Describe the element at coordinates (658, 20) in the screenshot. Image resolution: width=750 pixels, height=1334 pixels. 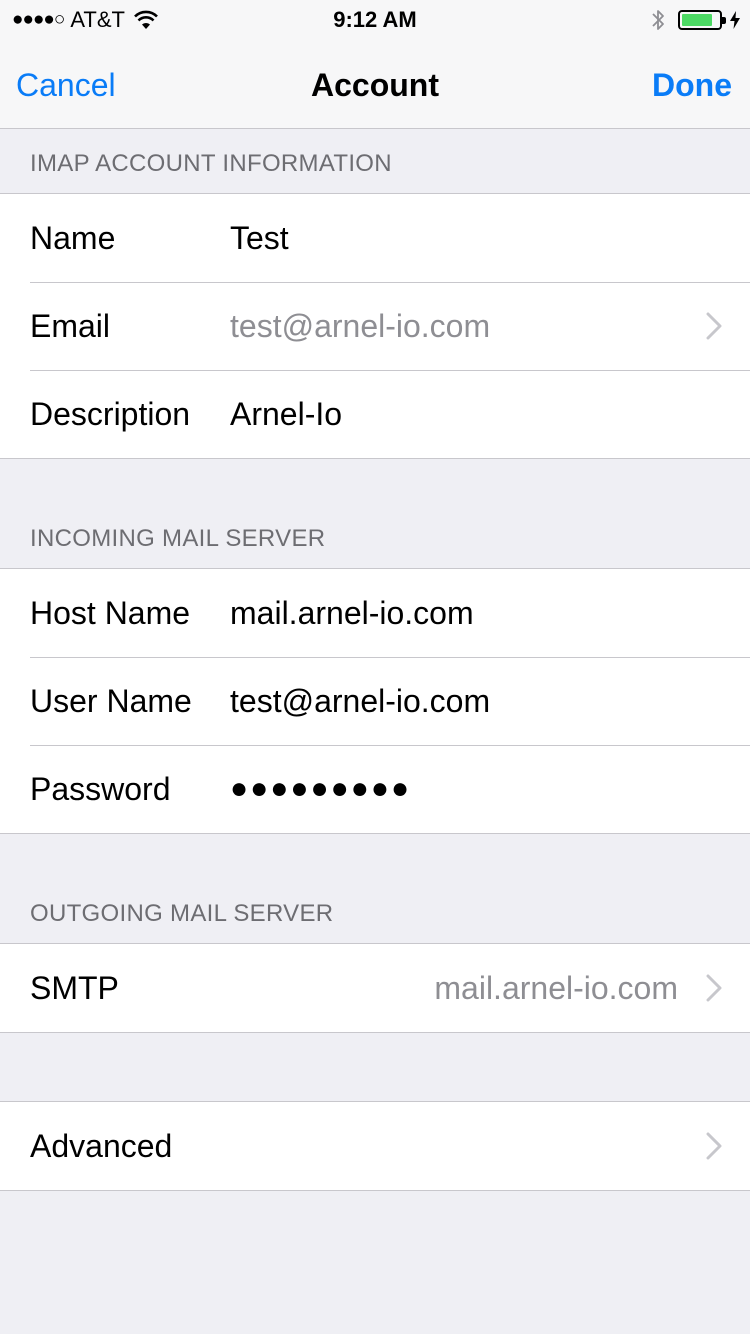
I see `bluetooth-icon` at that location.